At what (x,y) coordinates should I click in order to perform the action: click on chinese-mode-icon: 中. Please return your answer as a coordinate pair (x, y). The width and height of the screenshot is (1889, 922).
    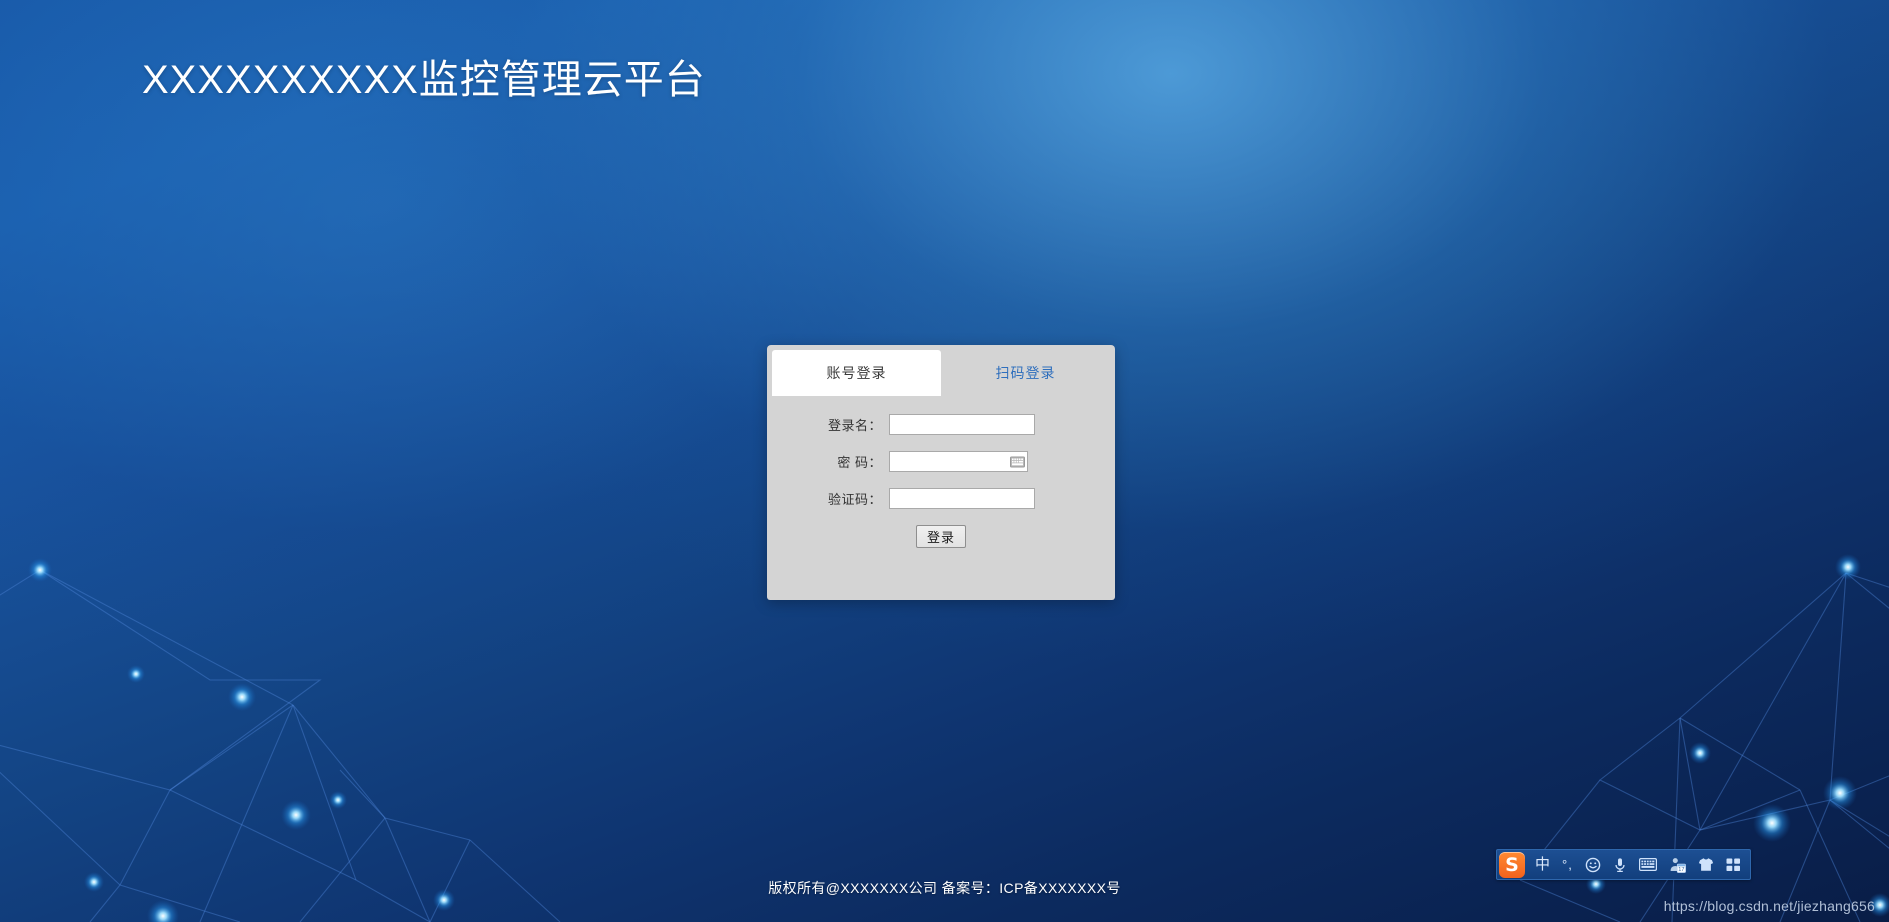
    Looking at the image, I should click on (1542, 865).